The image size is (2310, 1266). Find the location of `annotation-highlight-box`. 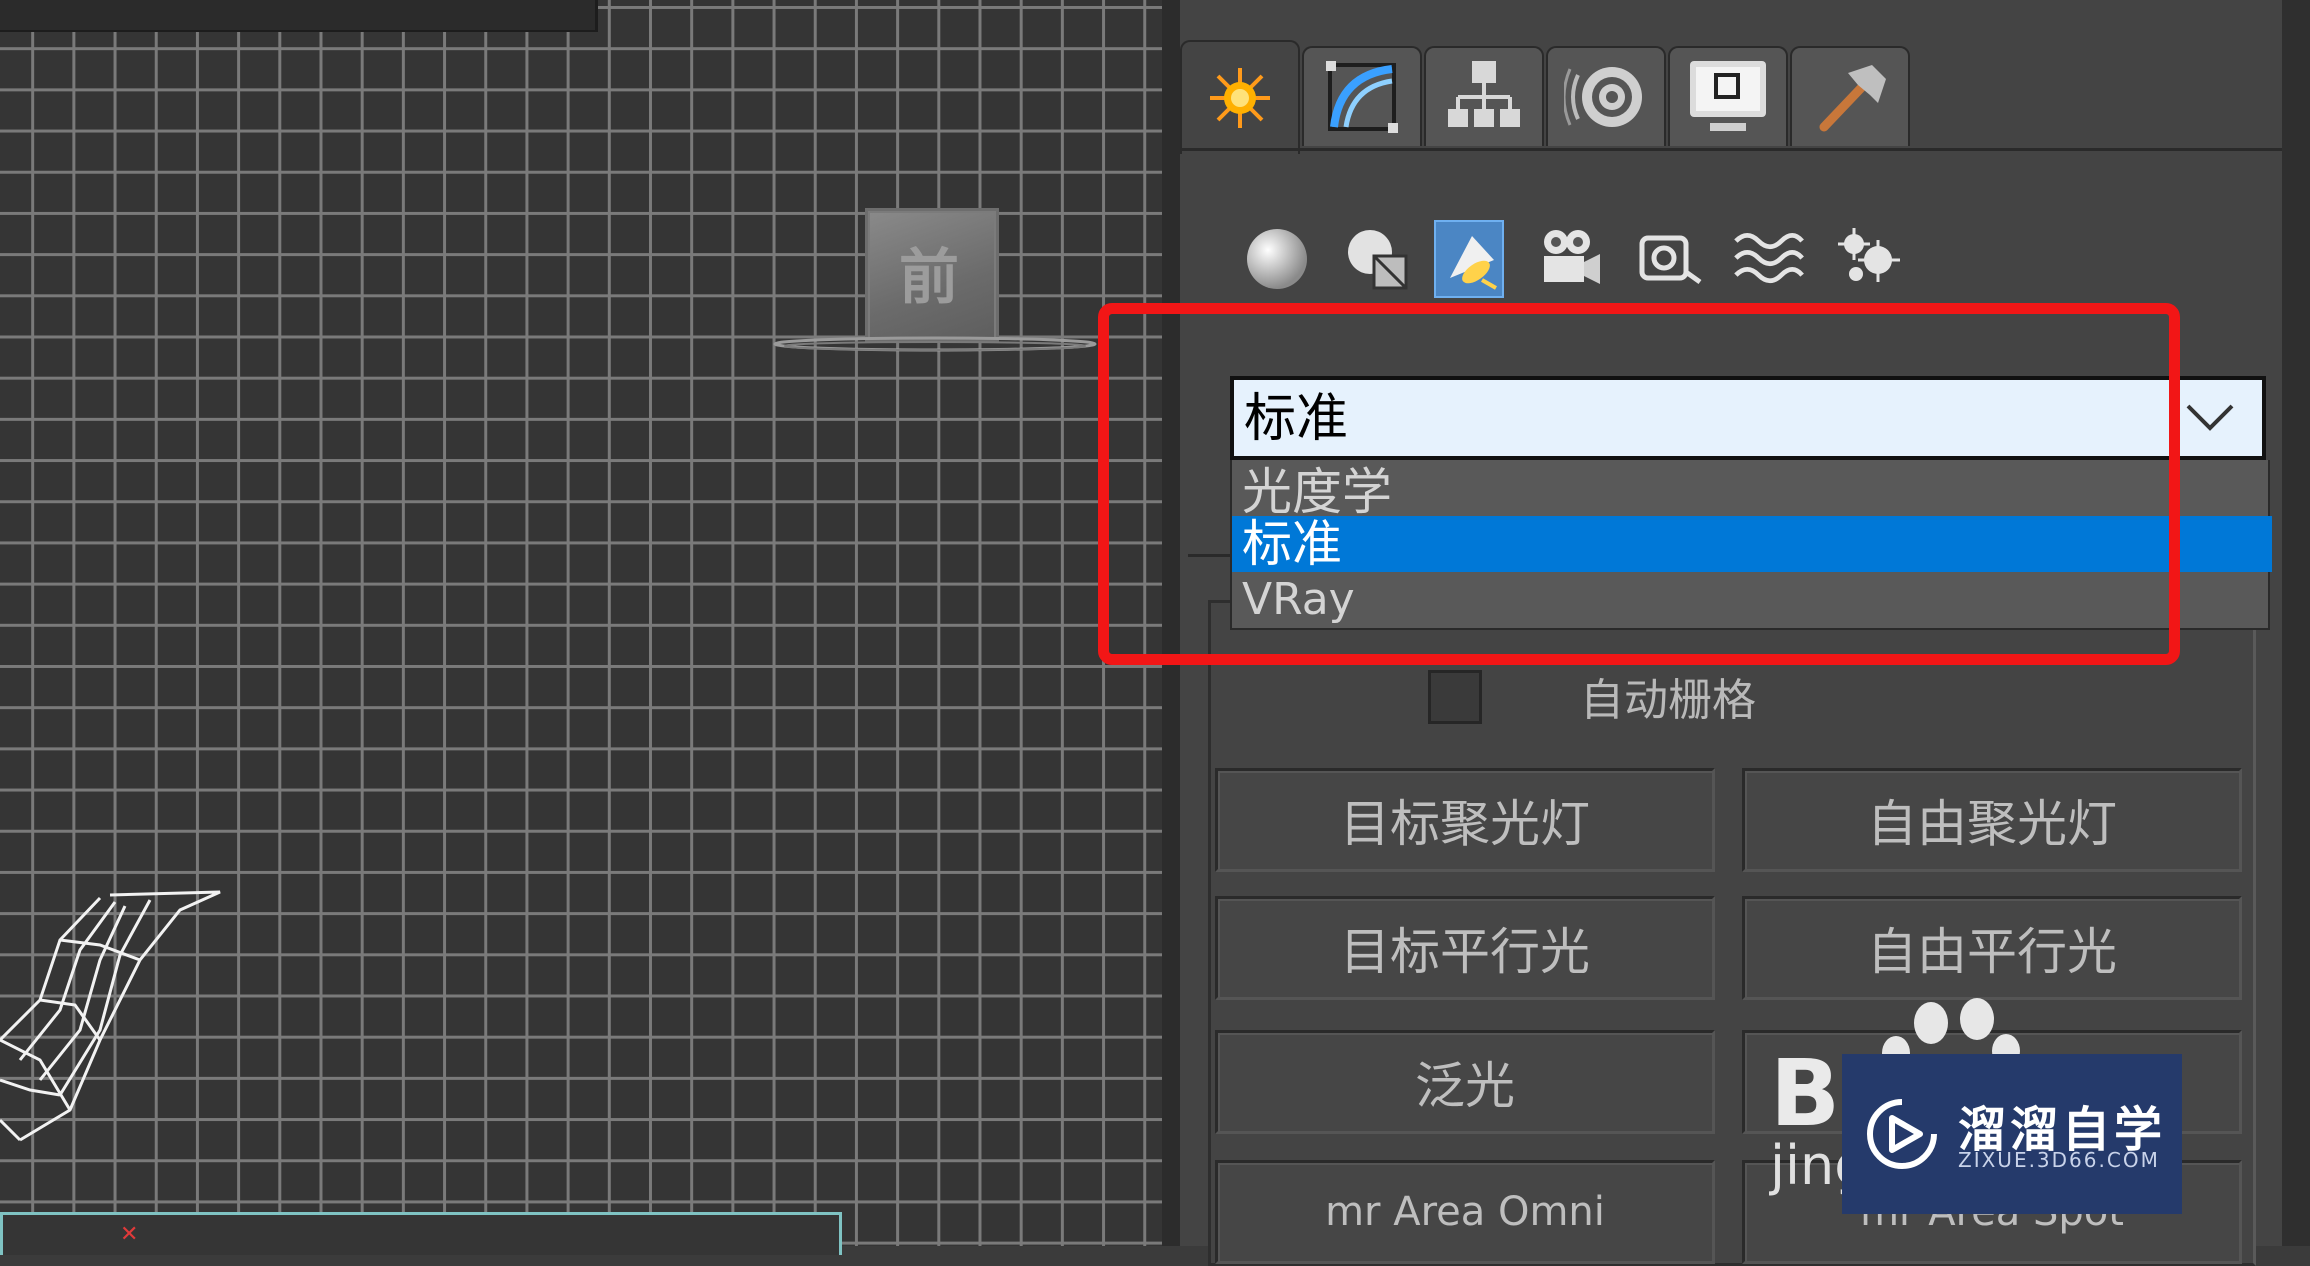

annotation-highlight-box is located at coordinates (1639, 484).